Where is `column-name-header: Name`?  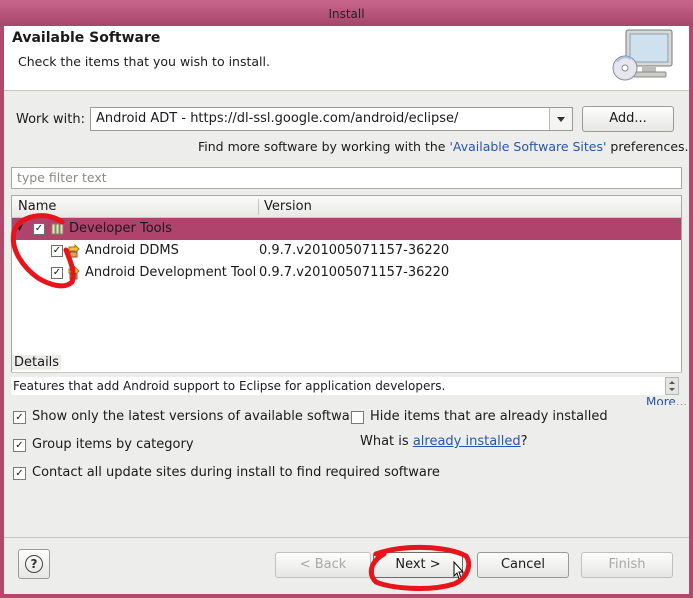 column-name-header: Name is located at coordinates (37, 206).